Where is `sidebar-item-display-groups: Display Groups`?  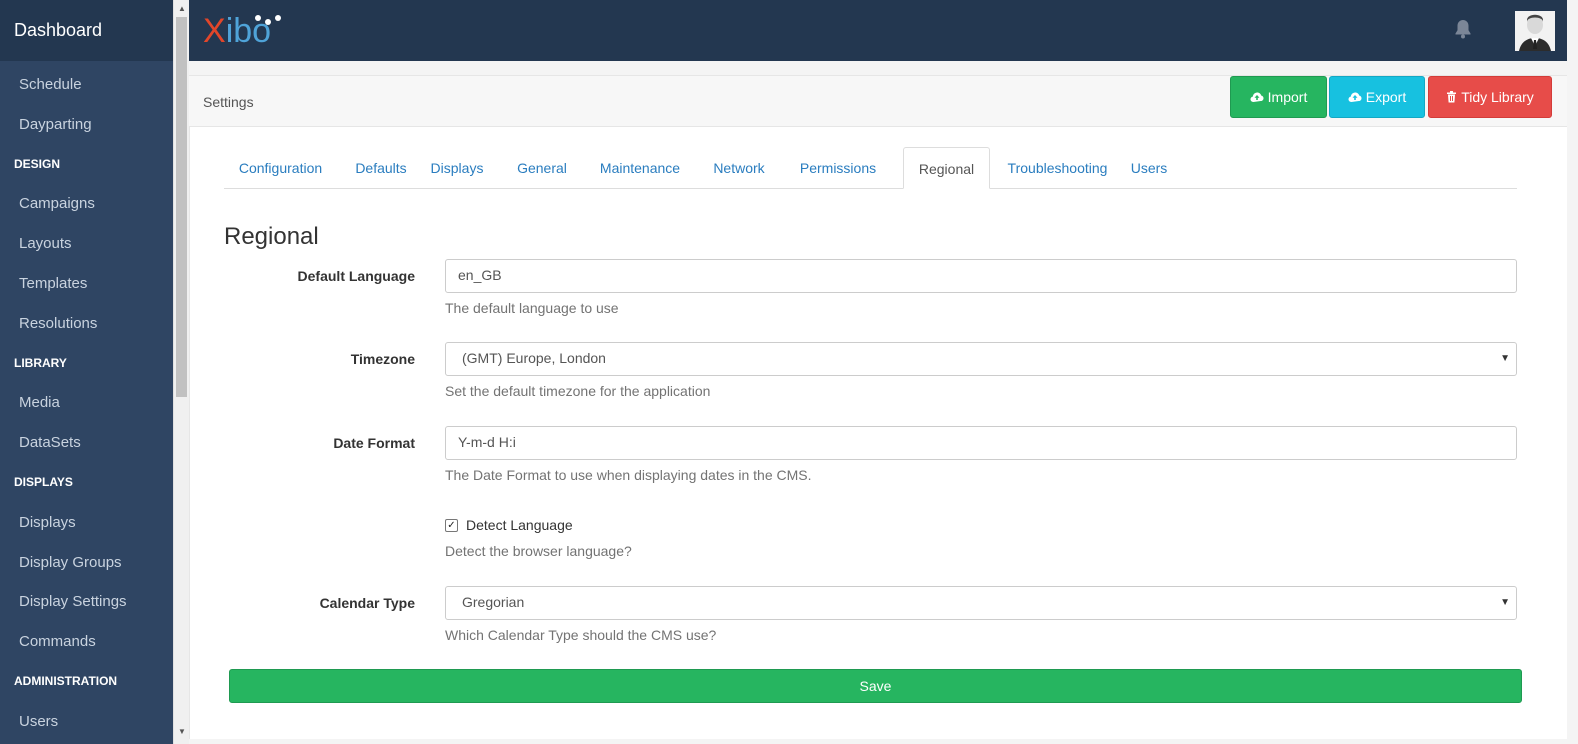 sidebar-item-display-groups: Display Groups is located at coordinates (86, 563).